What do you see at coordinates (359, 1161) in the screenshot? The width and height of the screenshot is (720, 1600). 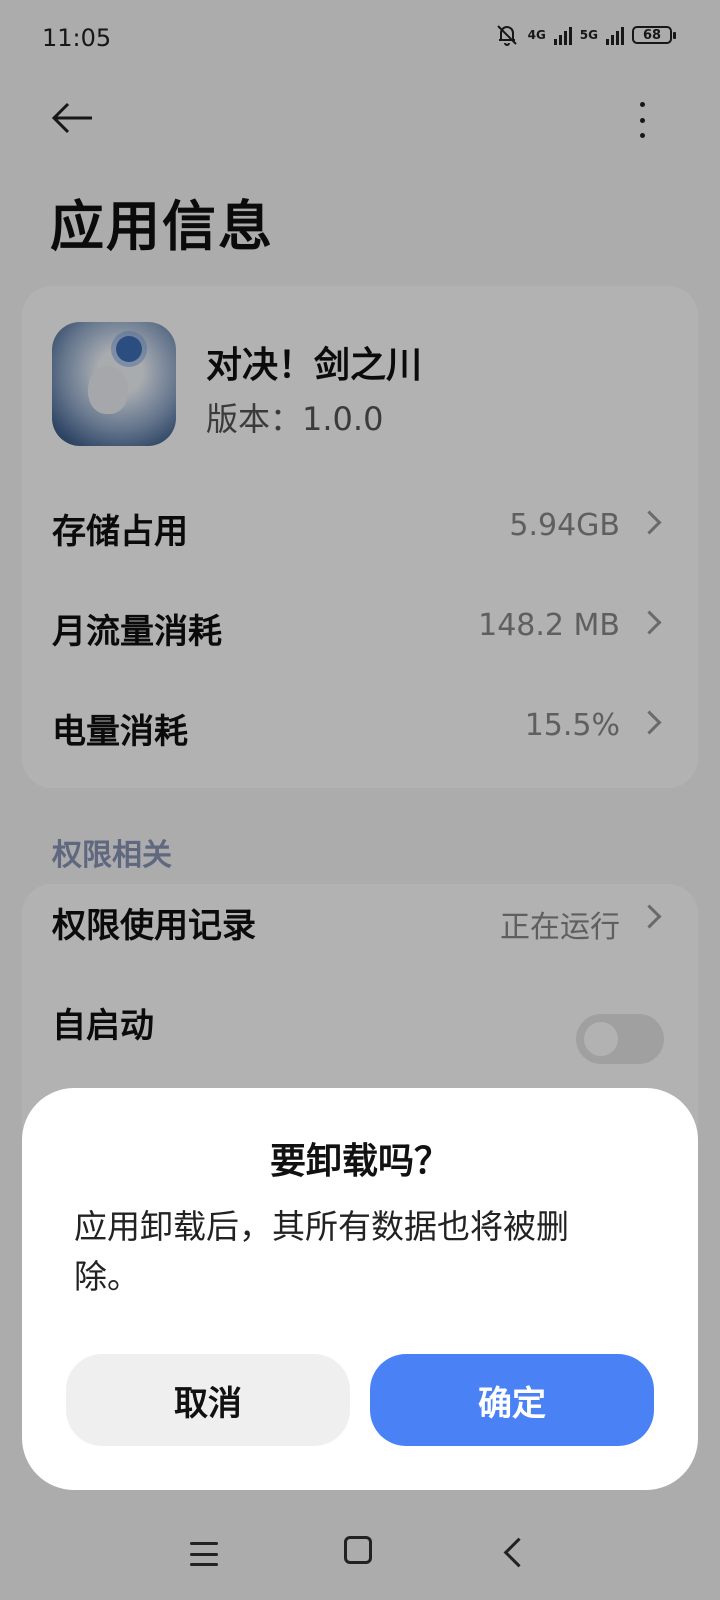 I see `dialog-title: 要卸载吗？` at bounding box center [359, 1161].